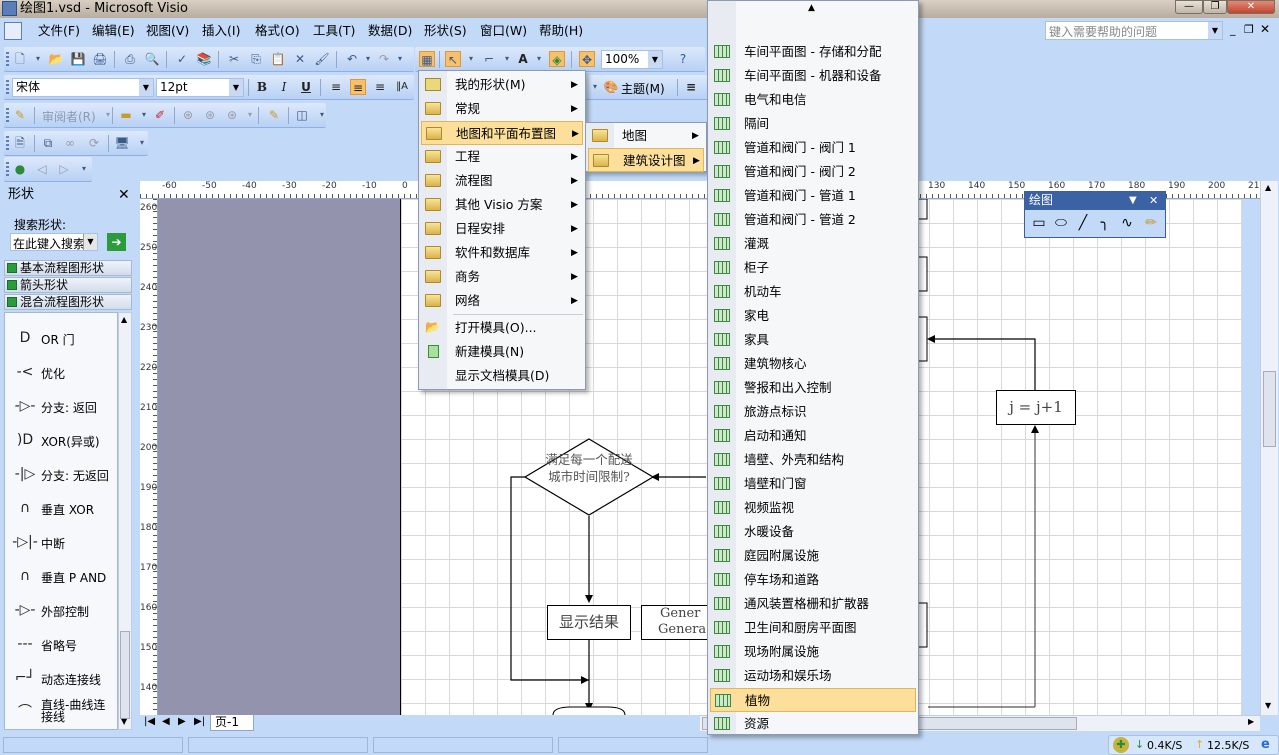 The height and width of the screenshot is (755, 1279). I want to click on stencil-menu-item: 墙壁、外壳和结构, so click(813, 460).